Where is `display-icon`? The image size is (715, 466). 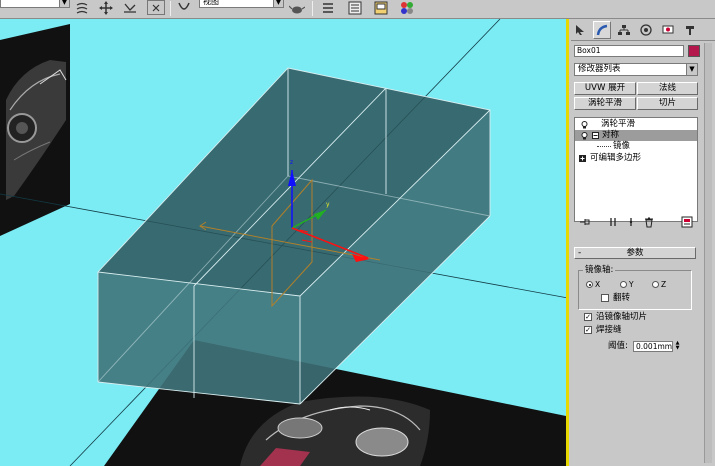 display-icon is located at coordinates (668, 29).